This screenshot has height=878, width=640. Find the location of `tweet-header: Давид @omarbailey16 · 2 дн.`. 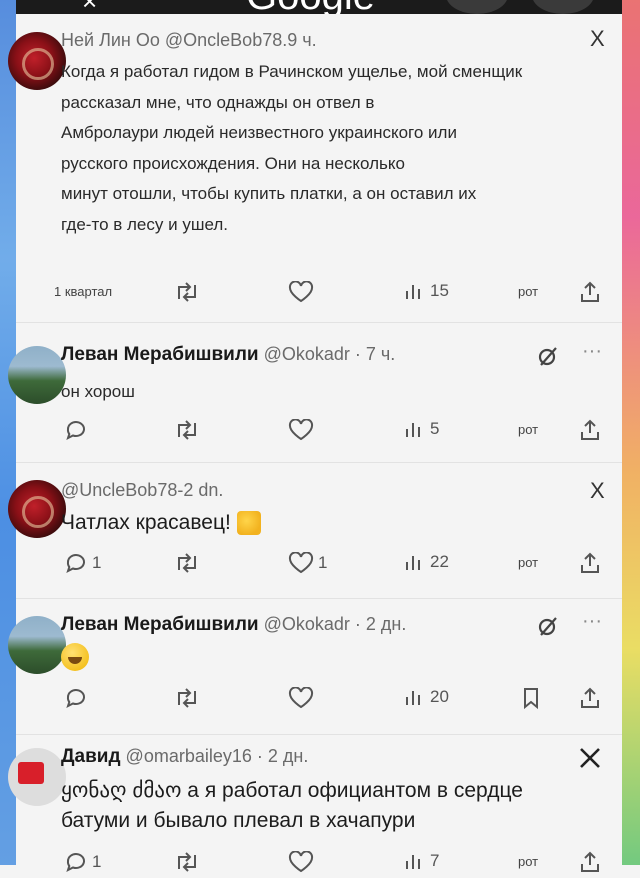

tweet-header: Давид @omarbailey16 · 2 дн. is located at coordinates (184, 757).